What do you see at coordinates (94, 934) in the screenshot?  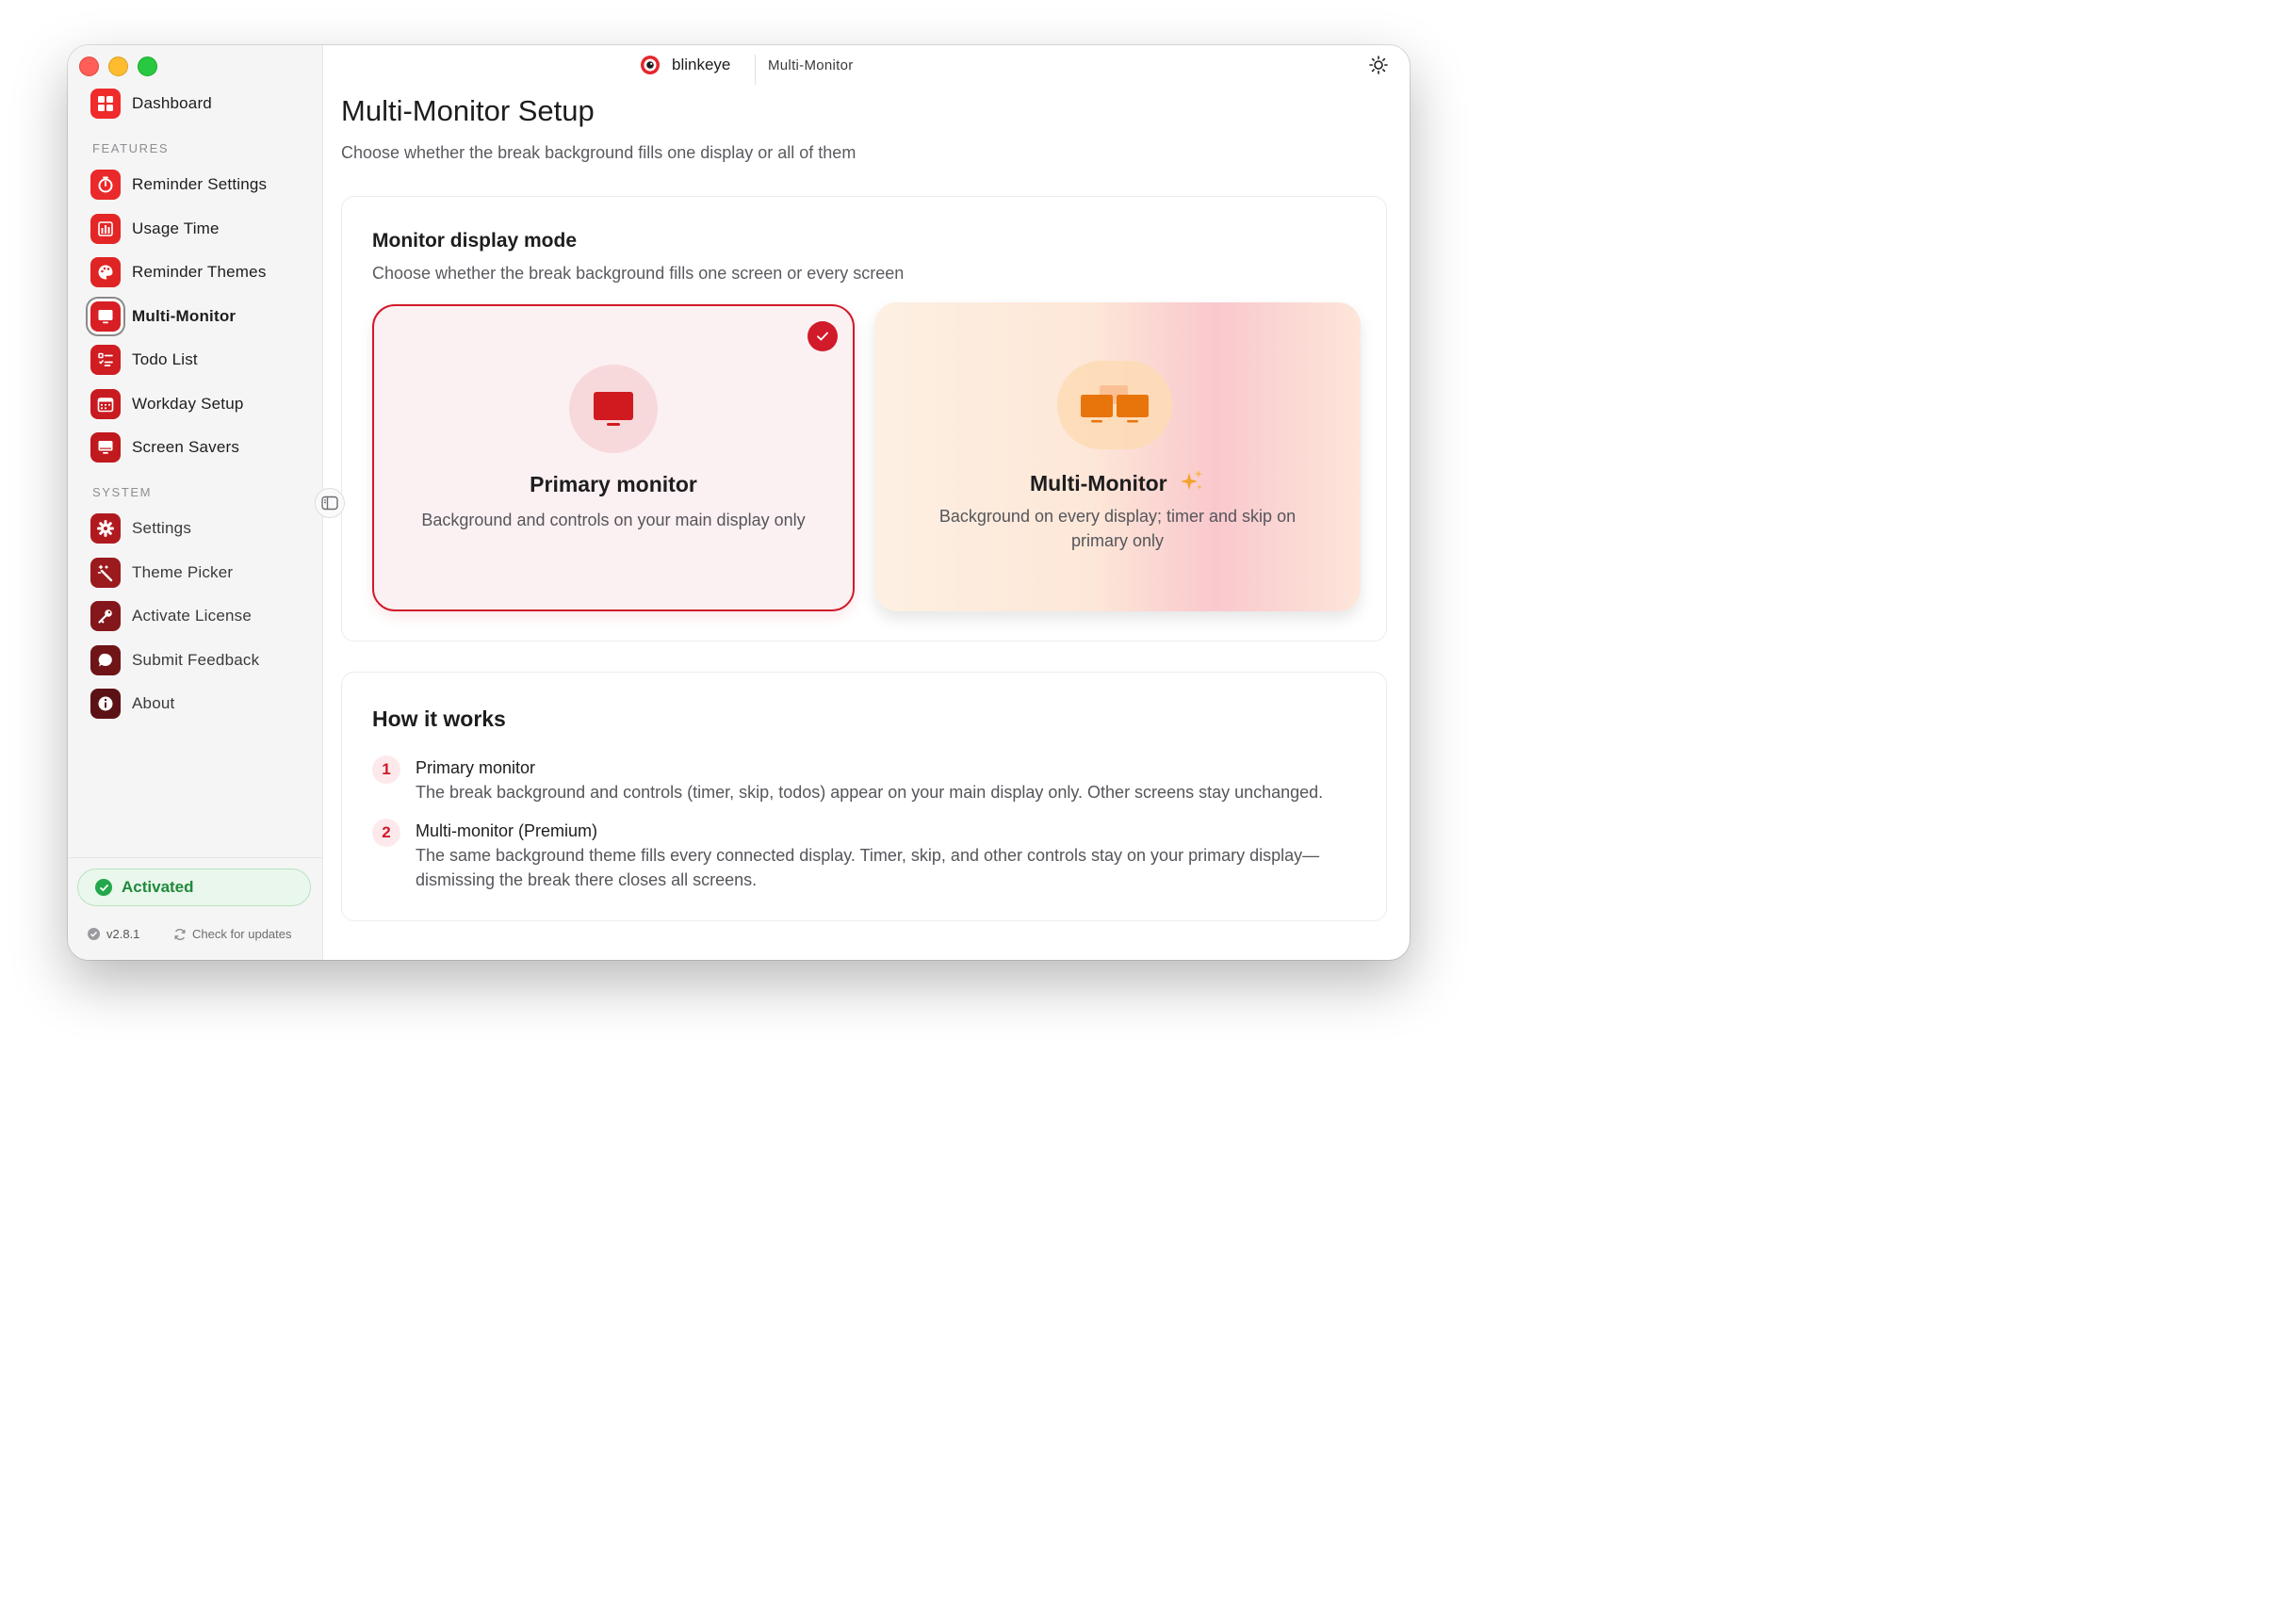 I see `verified-icon` at bounding box center [94, 934].